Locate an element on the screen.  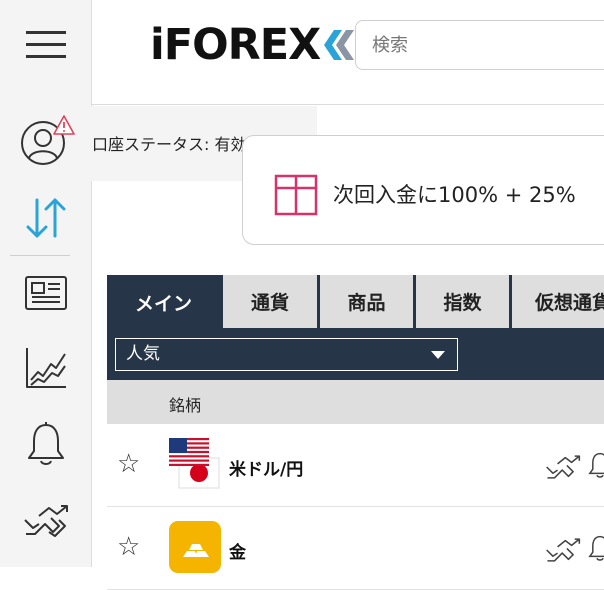
filter-bar: 人気 is located at coordinates (355, 355).